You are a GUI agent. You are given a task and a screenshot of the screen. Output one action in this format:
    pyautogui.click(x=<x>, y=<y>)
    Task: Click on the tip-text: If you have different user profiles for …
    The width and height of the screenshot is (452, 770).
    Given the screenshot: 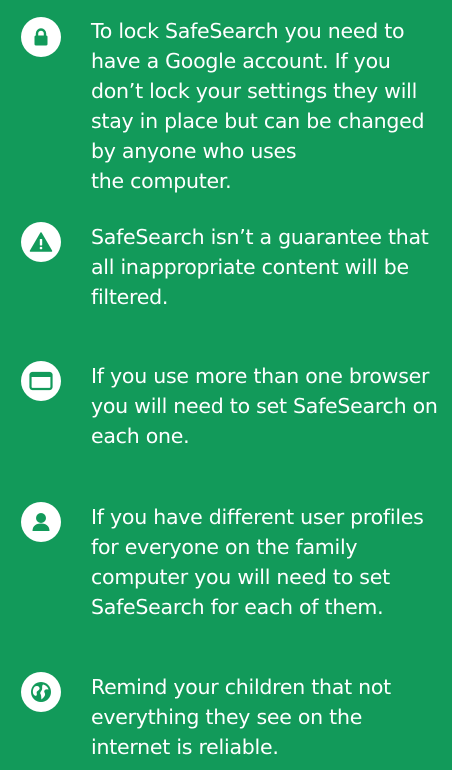 What is the action you would take?
    pyautogui.click(x=257, y=562)
    